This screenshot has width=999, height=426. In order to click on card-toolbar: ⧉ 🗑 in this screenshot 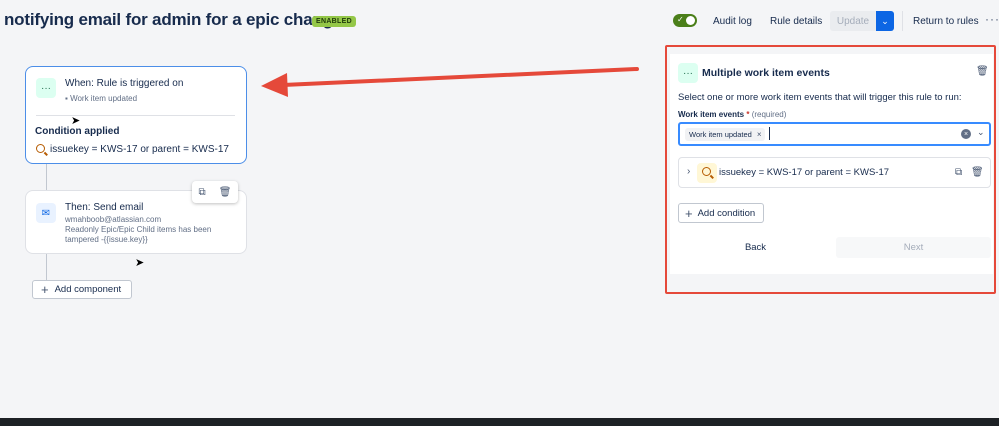, I will do `click(215, 192)`.